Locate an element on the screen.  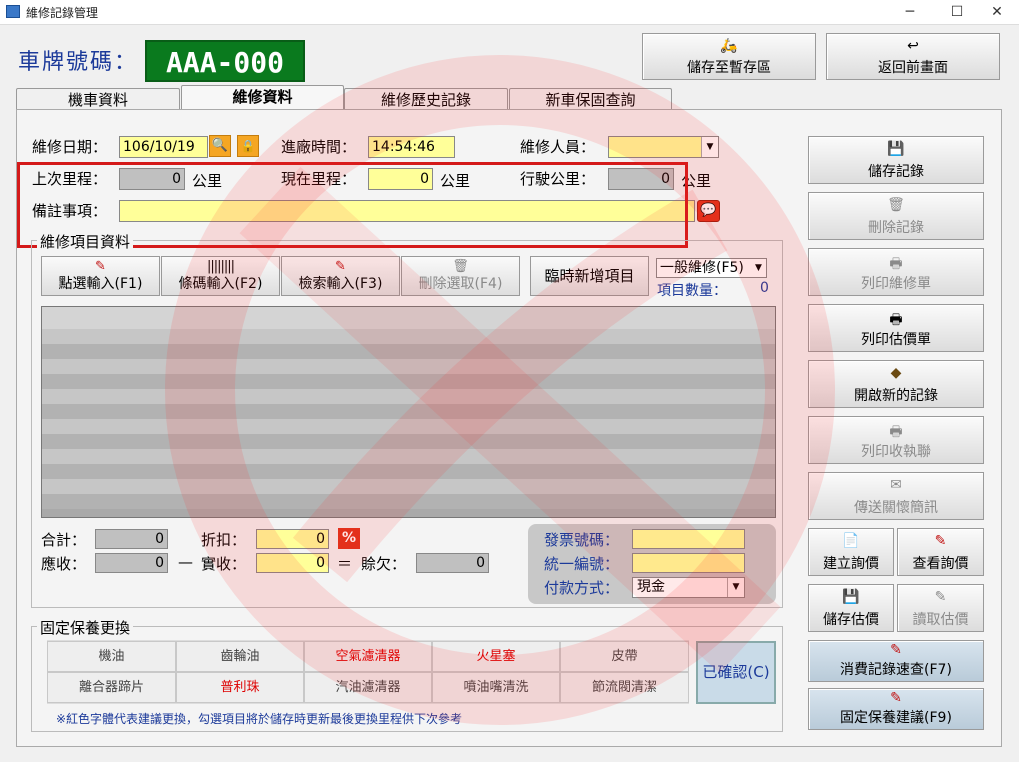
invoice-field is located at coordinates (688, 539).